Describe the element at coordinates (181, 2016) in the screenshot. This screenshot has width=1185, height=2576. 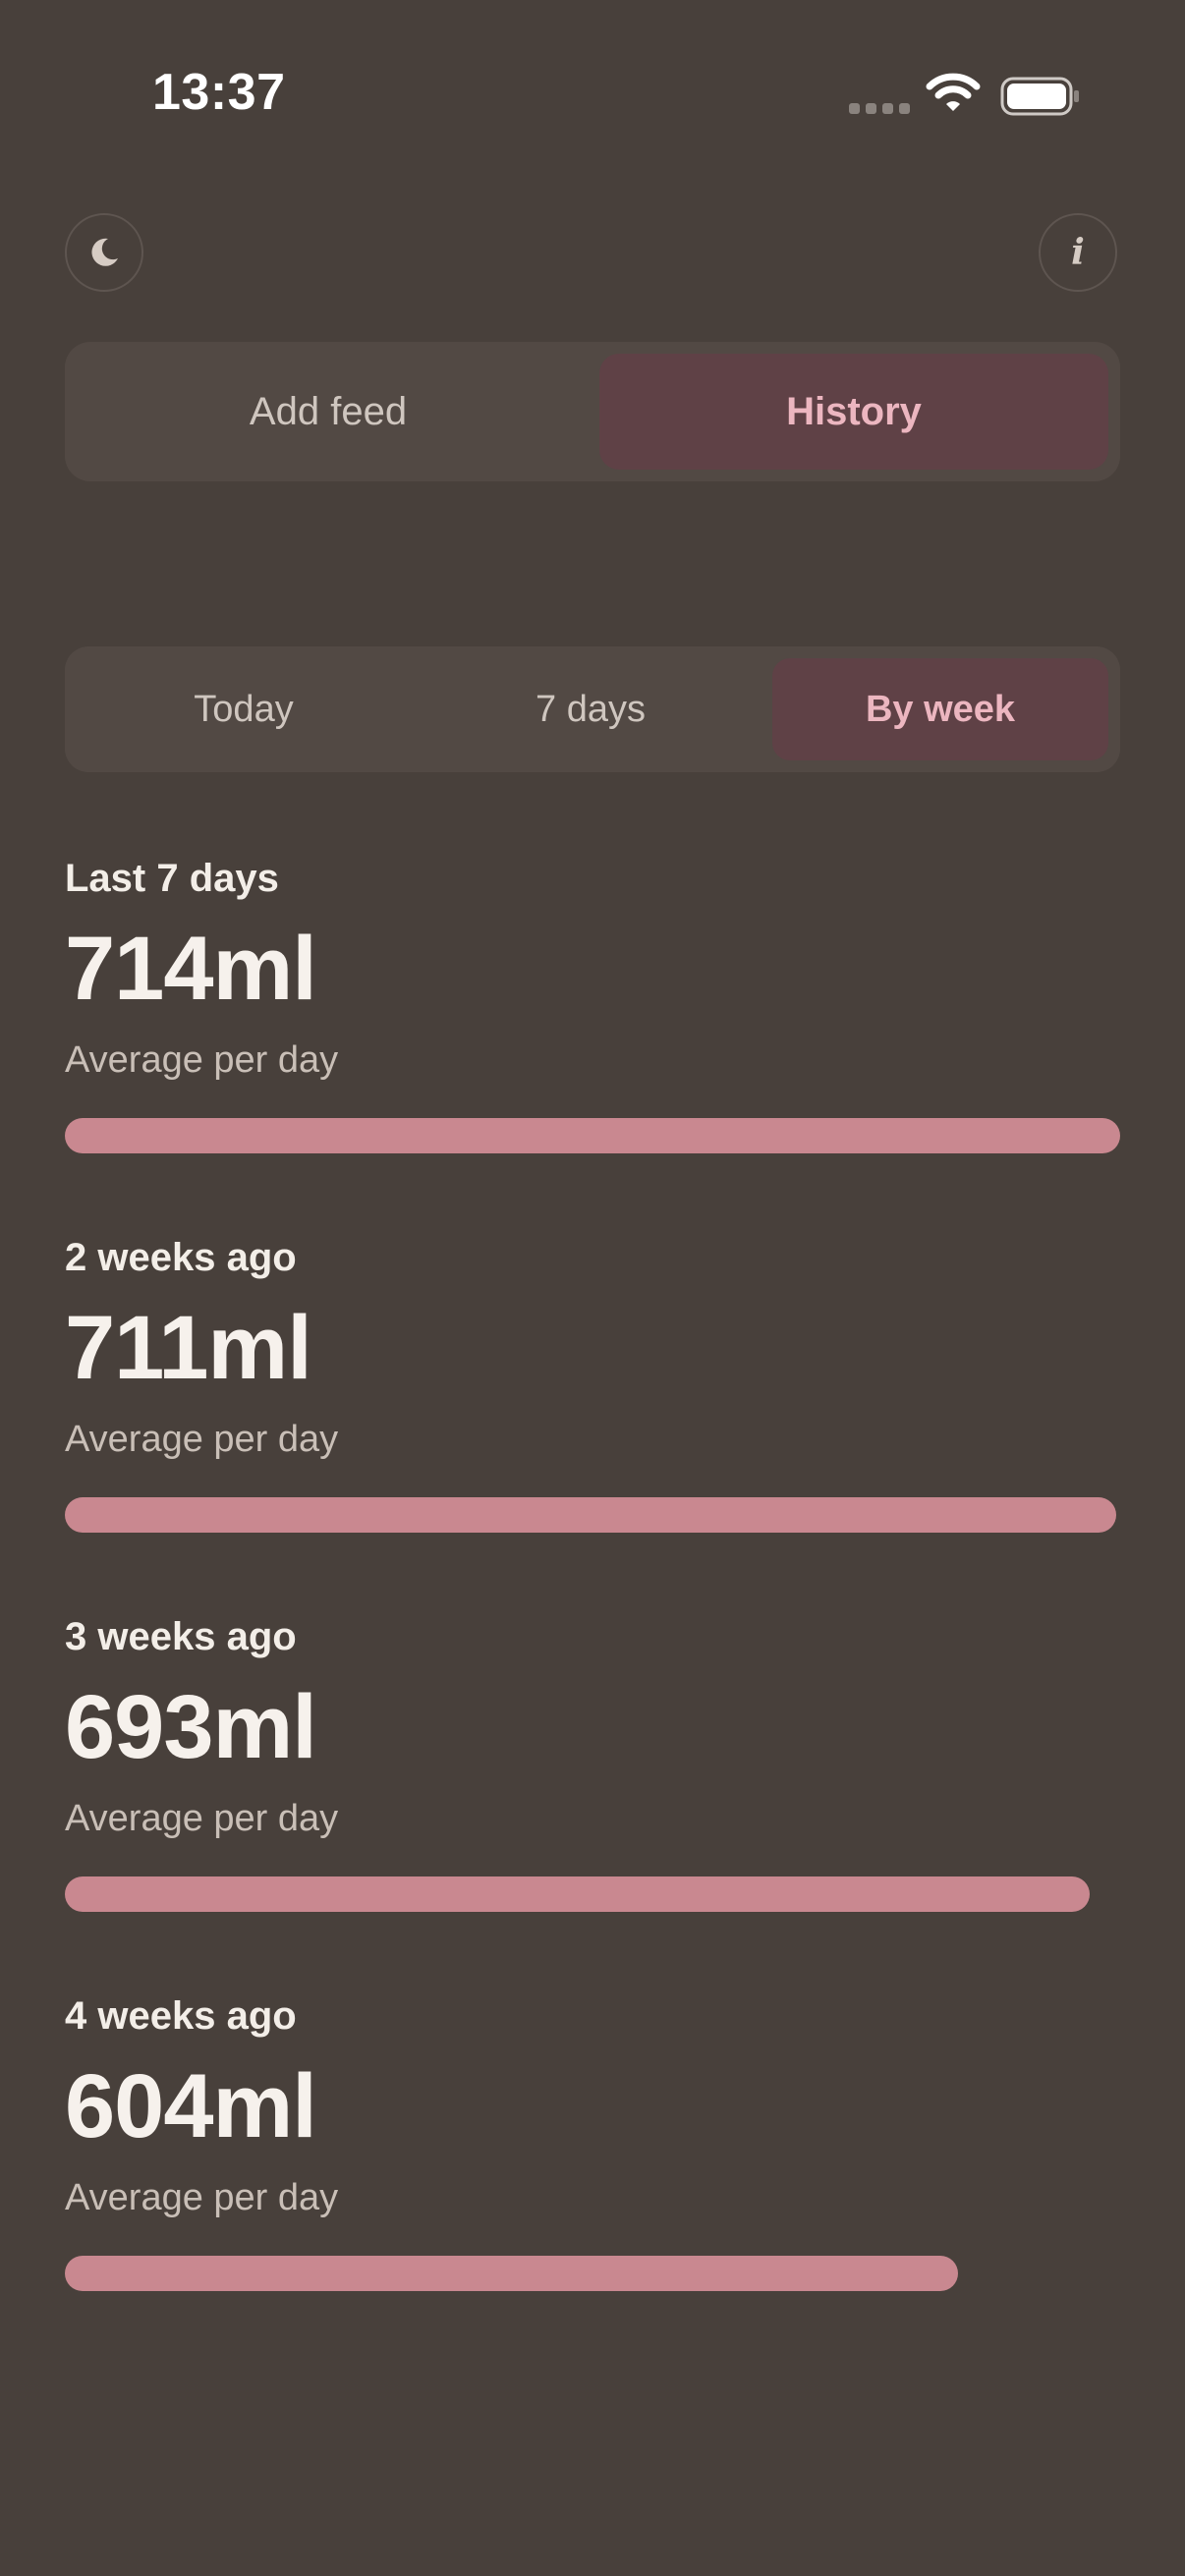
I see `week-title: 4 weeks ago` at that location.